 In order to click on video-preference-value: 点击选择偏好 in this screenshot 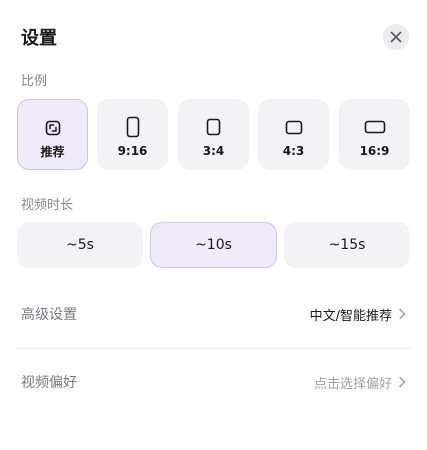, I will do `click(352, 384)`.